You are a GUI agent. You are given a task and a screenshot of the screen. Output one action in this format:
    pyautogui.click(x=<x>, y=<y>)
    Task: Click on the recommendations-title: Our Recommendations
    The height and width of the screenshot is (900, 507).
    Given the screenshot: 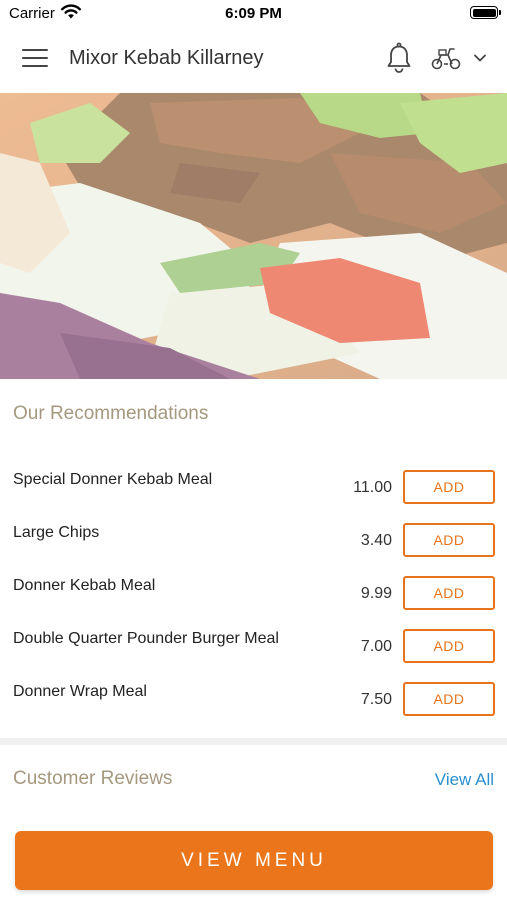 What is the action you would take?
    pyautogui.click(x=111, y=413)
    